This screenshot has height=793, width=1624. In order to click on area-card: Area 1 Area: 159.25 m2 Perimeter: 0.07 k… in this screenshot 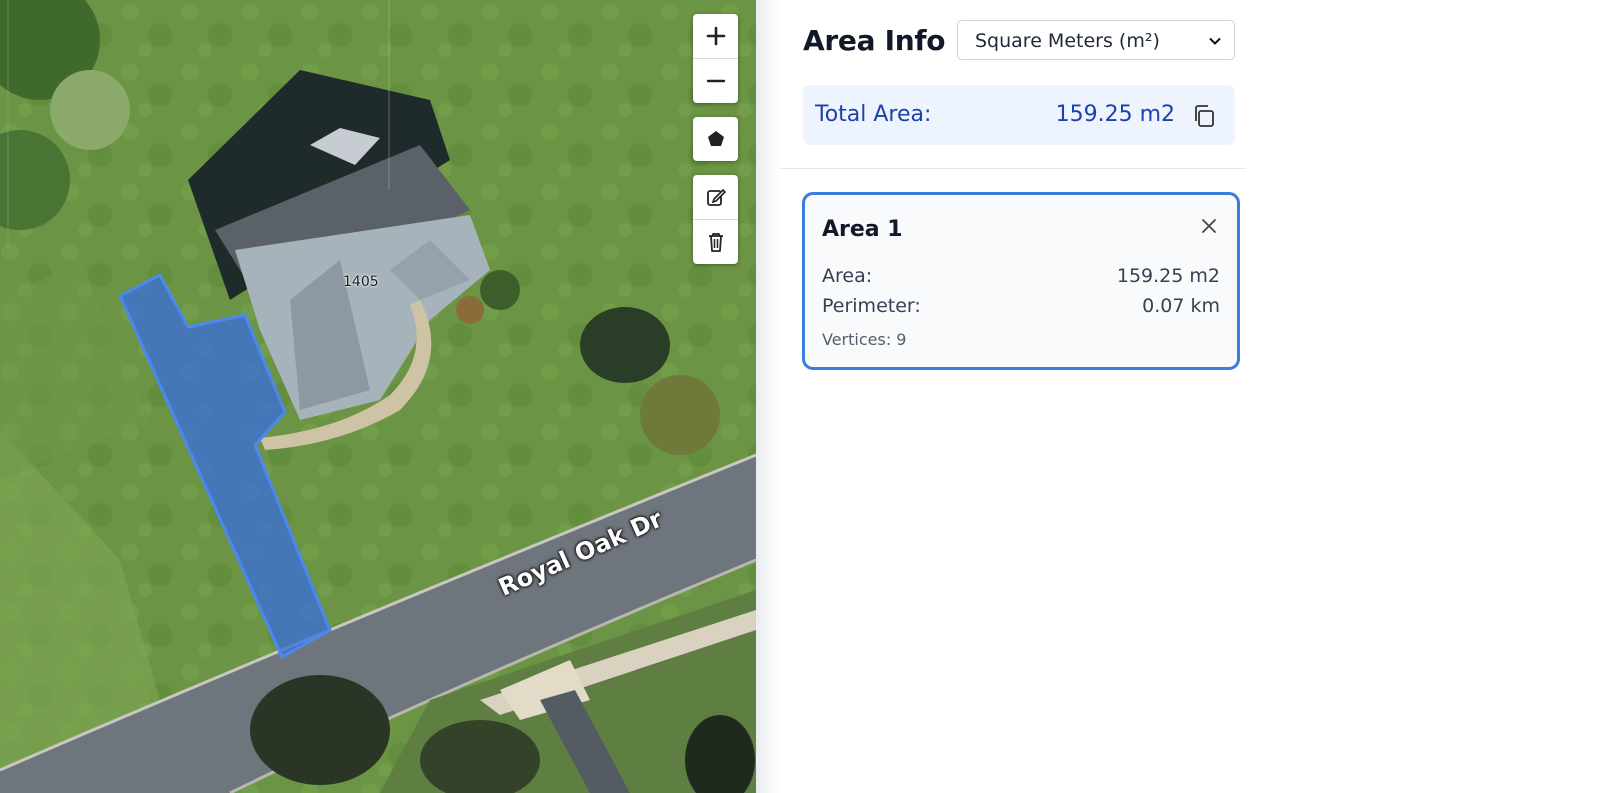, I will do `click(1021, 281)`.